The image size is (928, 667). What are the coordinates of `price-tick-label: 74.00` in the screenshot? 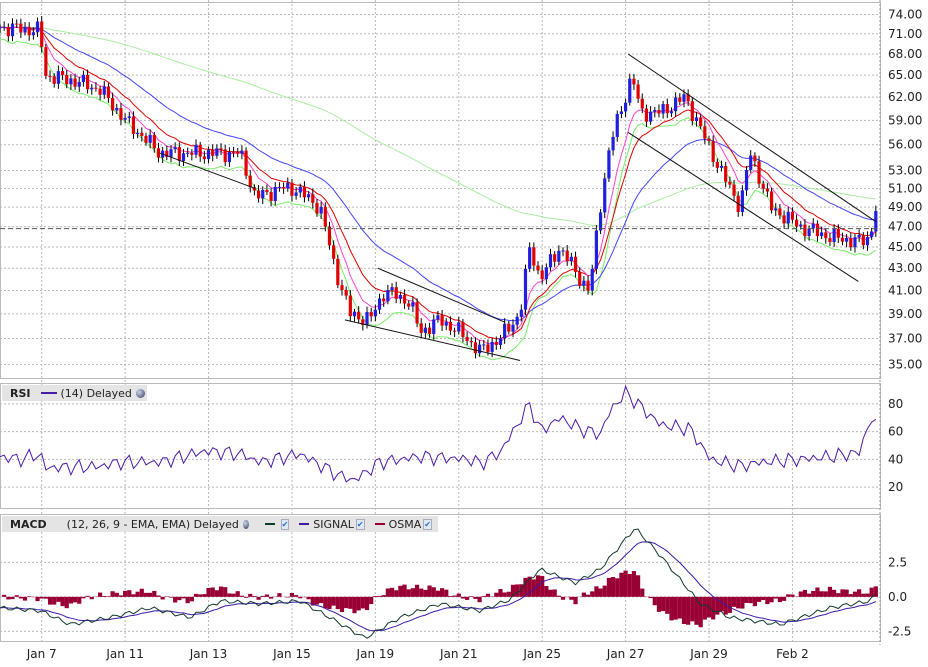 It's located at (905, 14).